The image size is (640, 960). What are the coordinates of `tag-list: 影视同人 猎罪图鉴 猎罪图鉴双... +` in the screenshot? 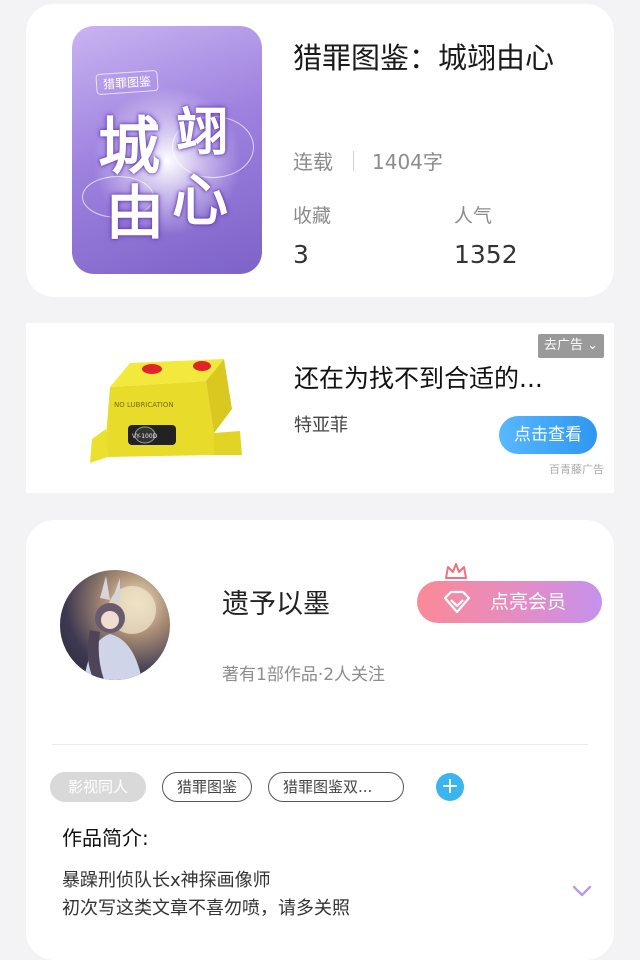 It's located at (257, 787).